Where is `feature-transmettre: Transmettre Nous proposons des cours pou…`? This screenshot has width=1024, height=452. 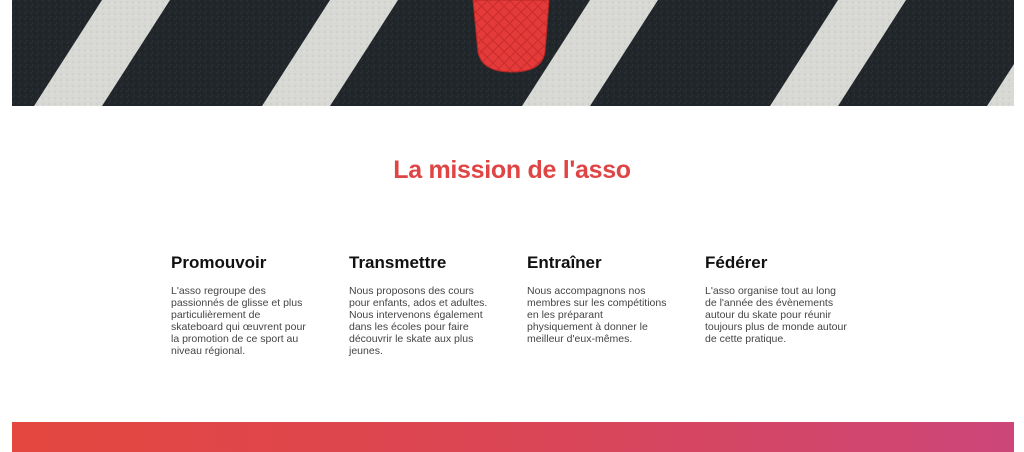
feature-transmettre: Transmettre Nous proposons des cours pou… is located at coordinates (425, 305).